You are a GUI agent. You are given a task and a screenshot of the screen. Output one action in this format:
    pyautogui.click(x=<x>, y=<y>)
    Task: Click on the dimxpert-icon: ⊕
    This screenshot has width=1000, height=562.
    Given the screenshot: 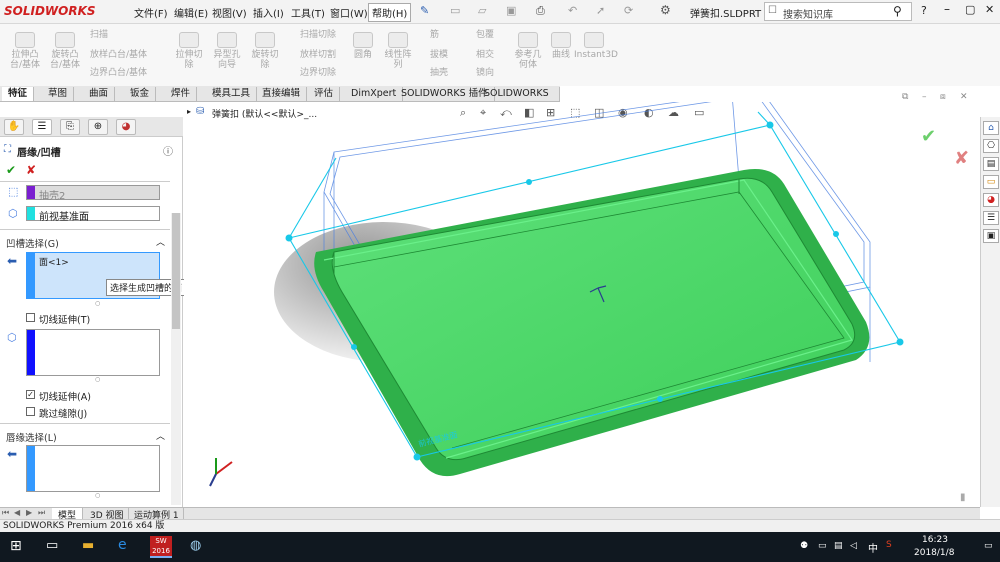 What is the action you would take?
    pyautogui.click(x=98, y=127)
    